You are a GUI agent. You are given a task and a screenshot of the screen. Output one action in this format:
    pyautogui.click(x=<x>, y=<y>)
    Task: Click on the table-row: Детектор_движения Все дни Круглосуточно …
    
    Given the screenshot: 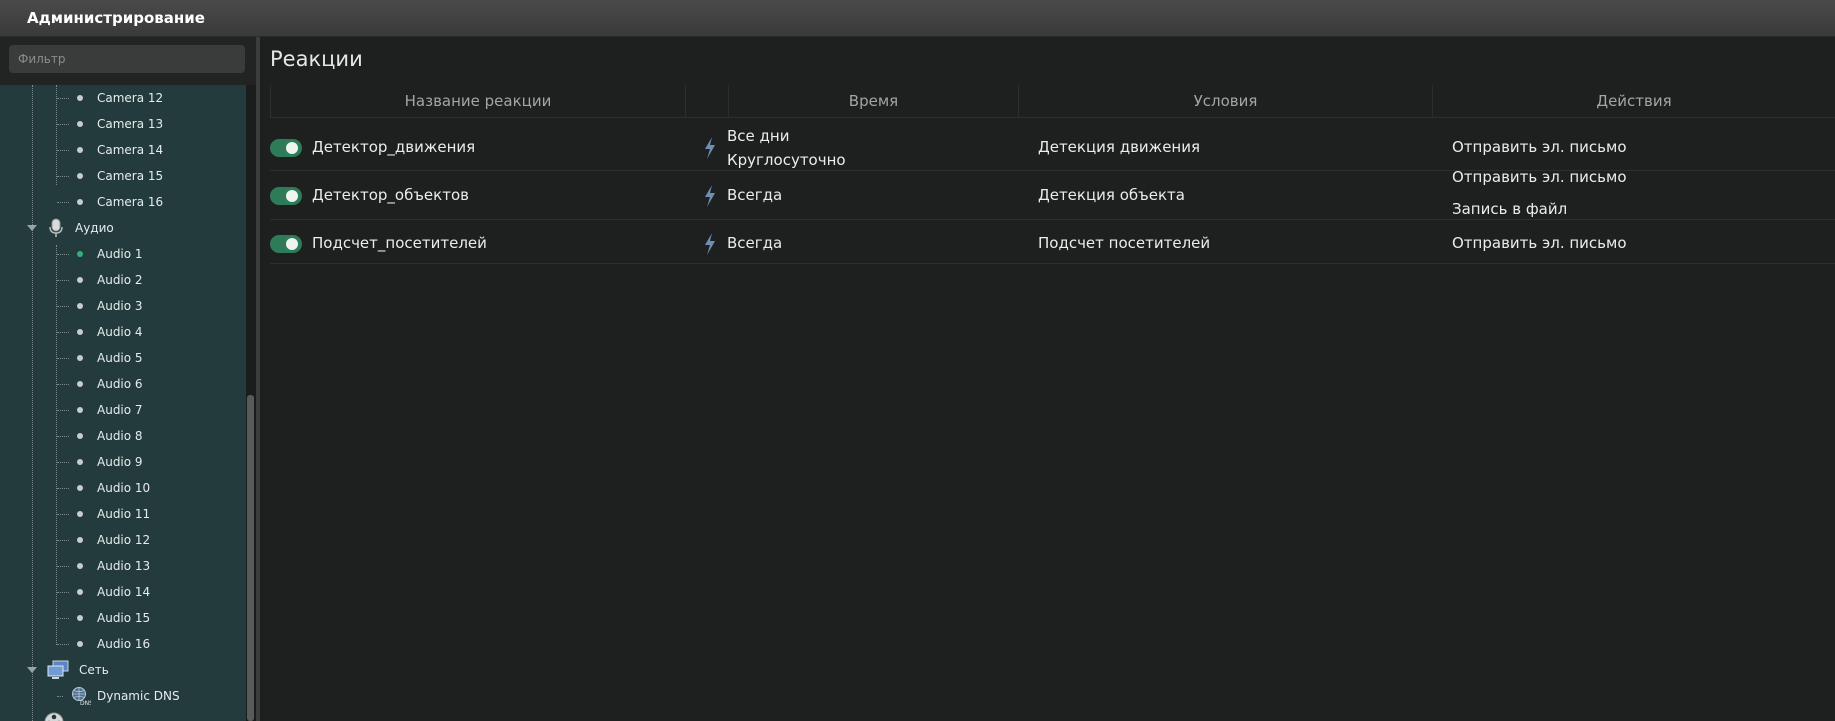 What is the action you would take?
    pyautogui.click(x=1052, y=148)
    